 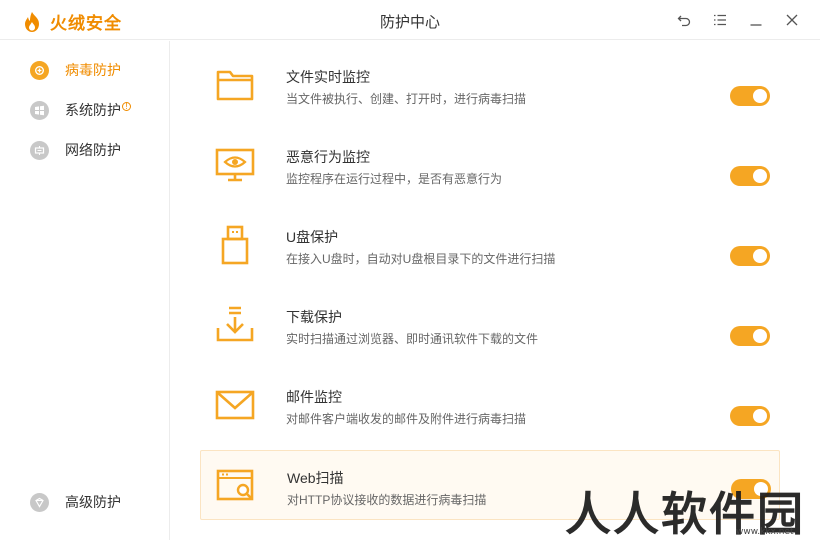 What do you see at coordinates (765, 532) in the screenshot?
I see `watermark-url: www.kkx.net` at bounding box center [765, 532].